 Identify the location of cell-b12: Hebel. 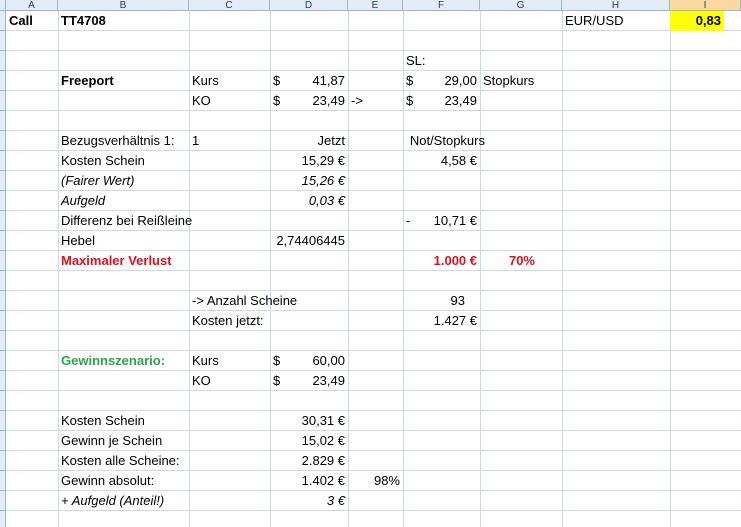
(123, 241).